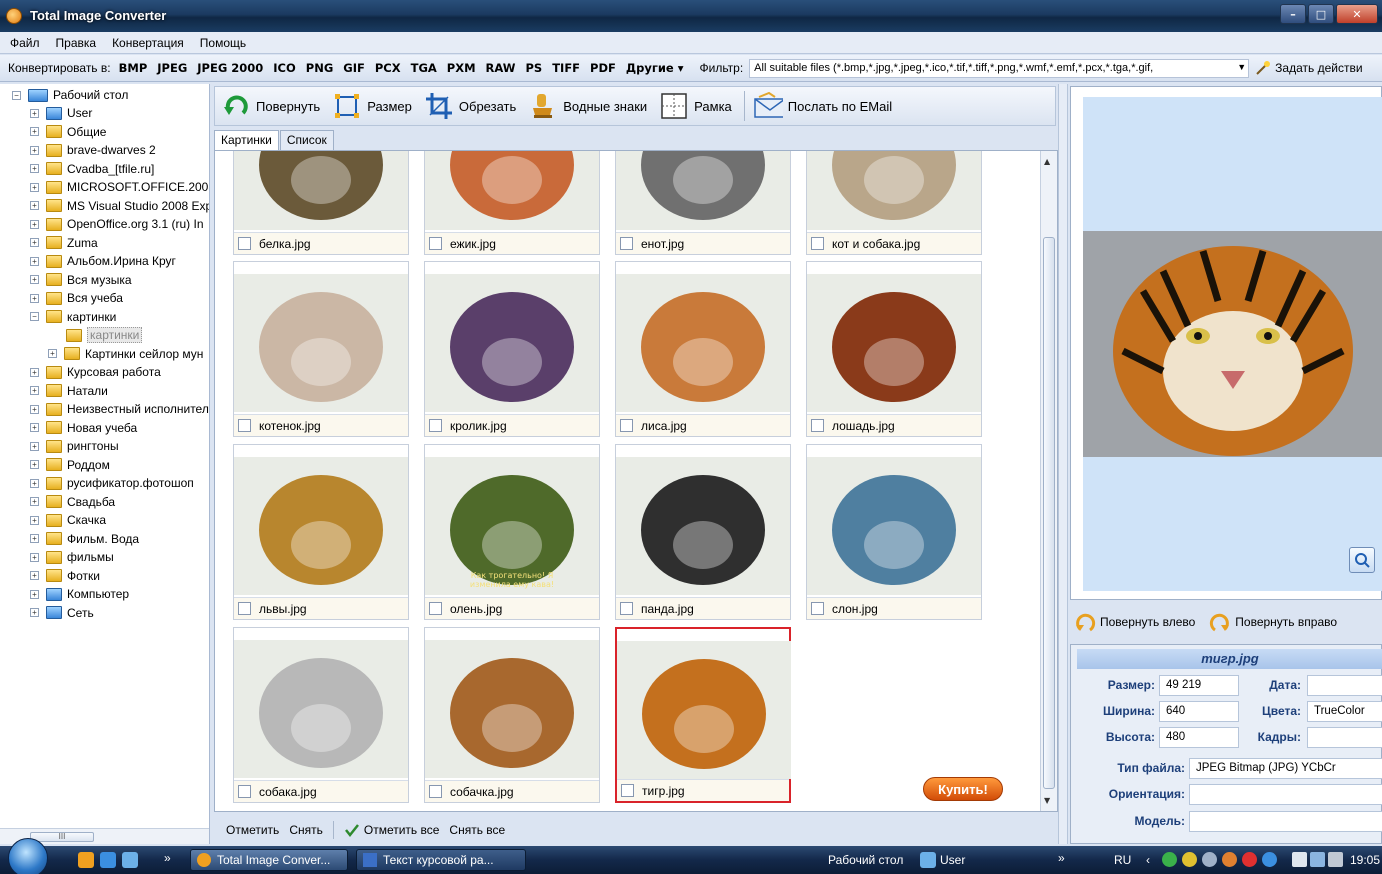 Image resolution: width=1382 pixels, height=874 pixels. I want to click on menu-convert: Конвертация, so click(148, 43).